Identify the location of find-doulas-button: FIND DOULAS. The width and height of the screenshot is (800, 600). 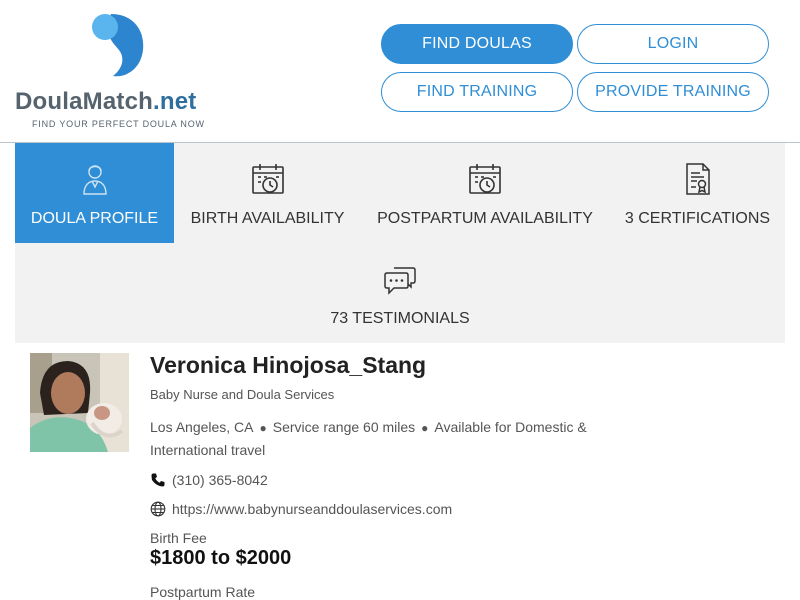
(477, 44).